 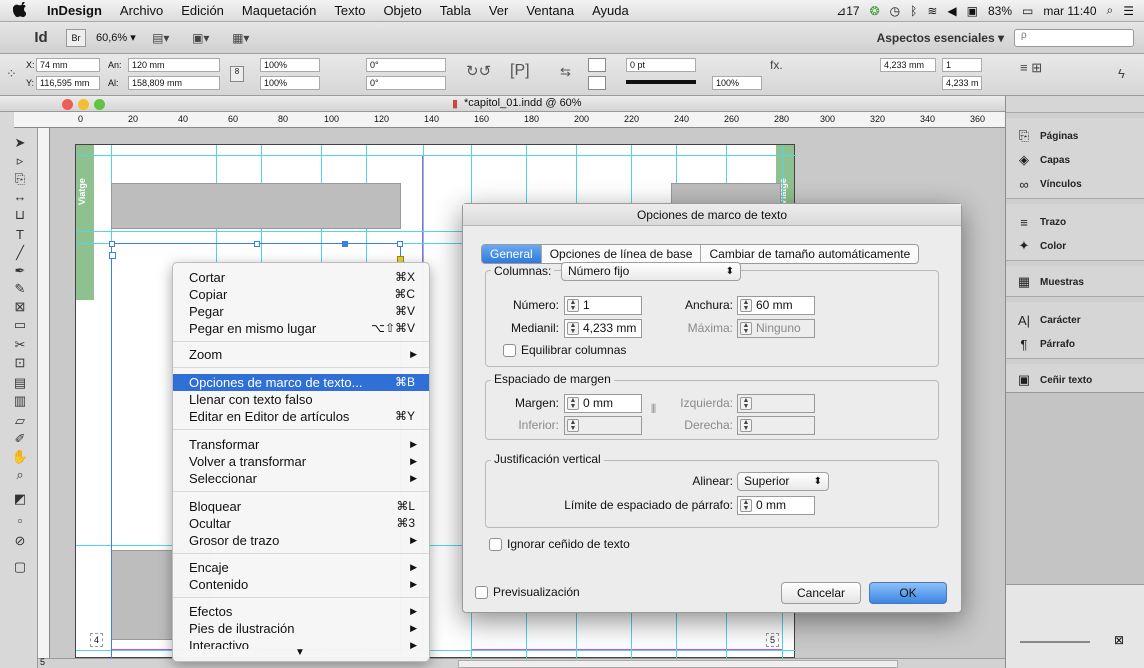 I want to click on menu-item-opciones-marco-texto: Opciones de marco de texto... ⌘B, so click(x=301, y=382).